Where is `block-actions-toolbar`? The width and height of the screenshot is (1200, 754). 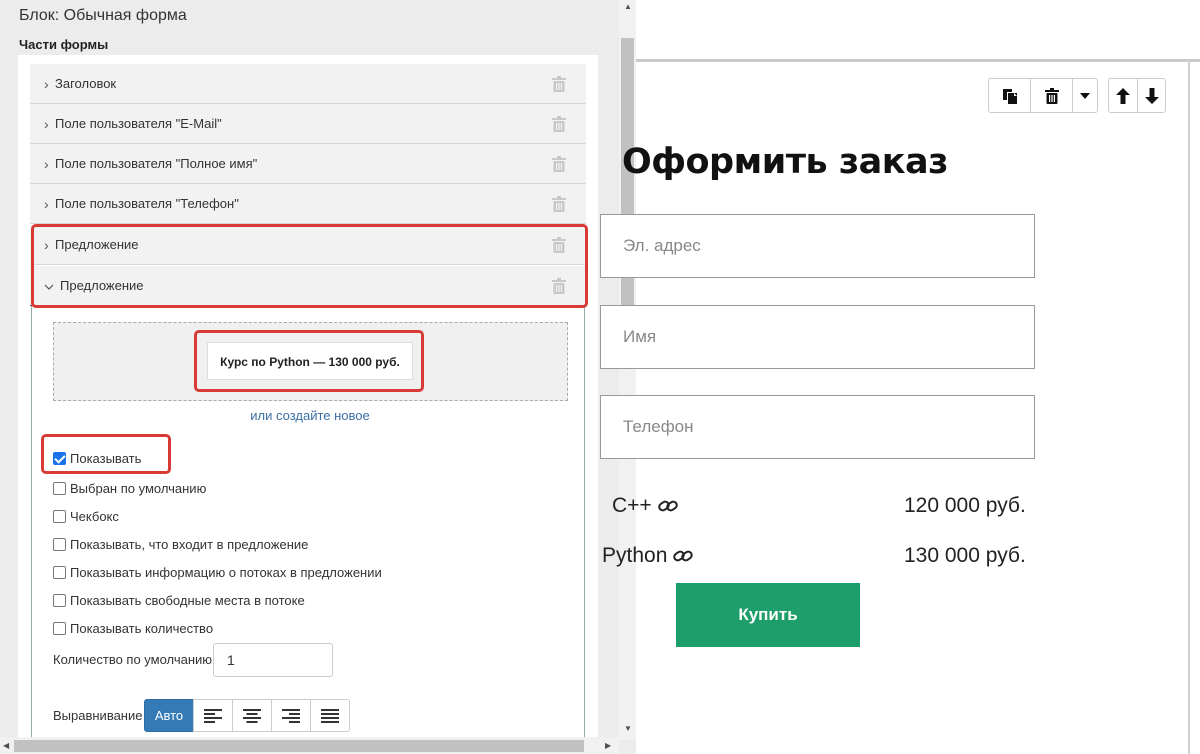
block-actions-toolbar is located at coordinates (1043, 95).